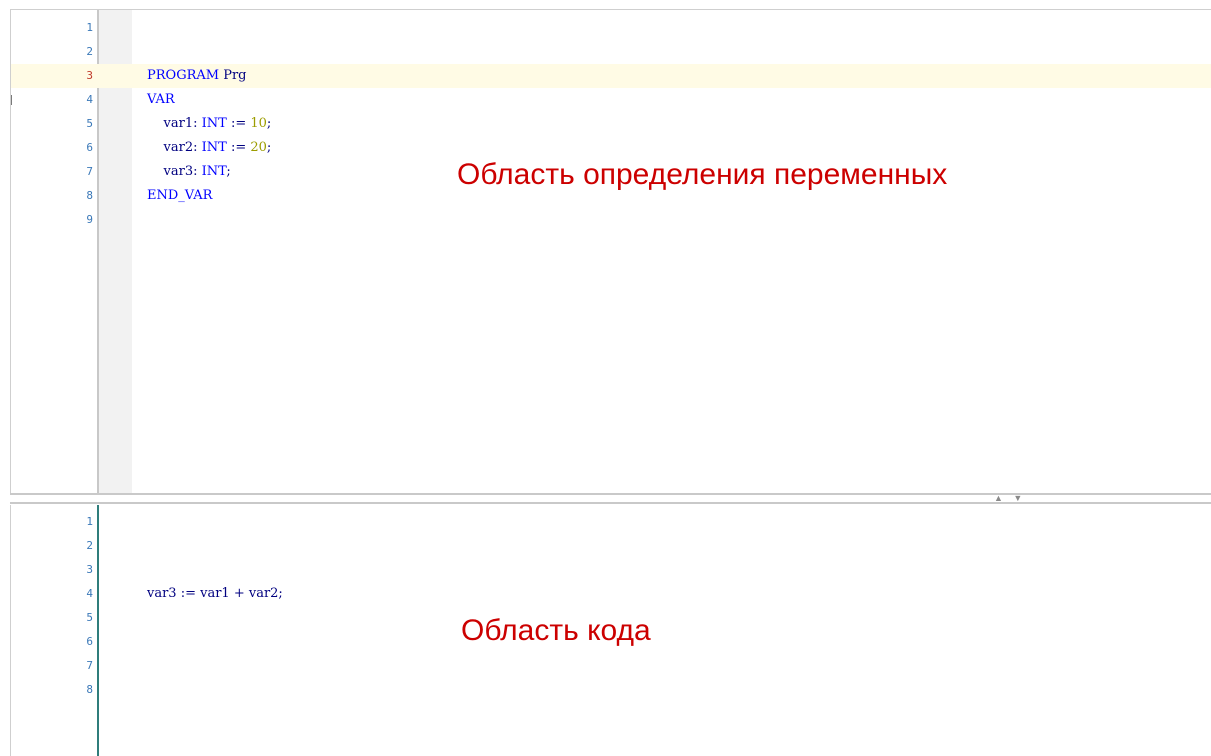  I want to click on keyword-token: END_VAR, so click(180, 195).